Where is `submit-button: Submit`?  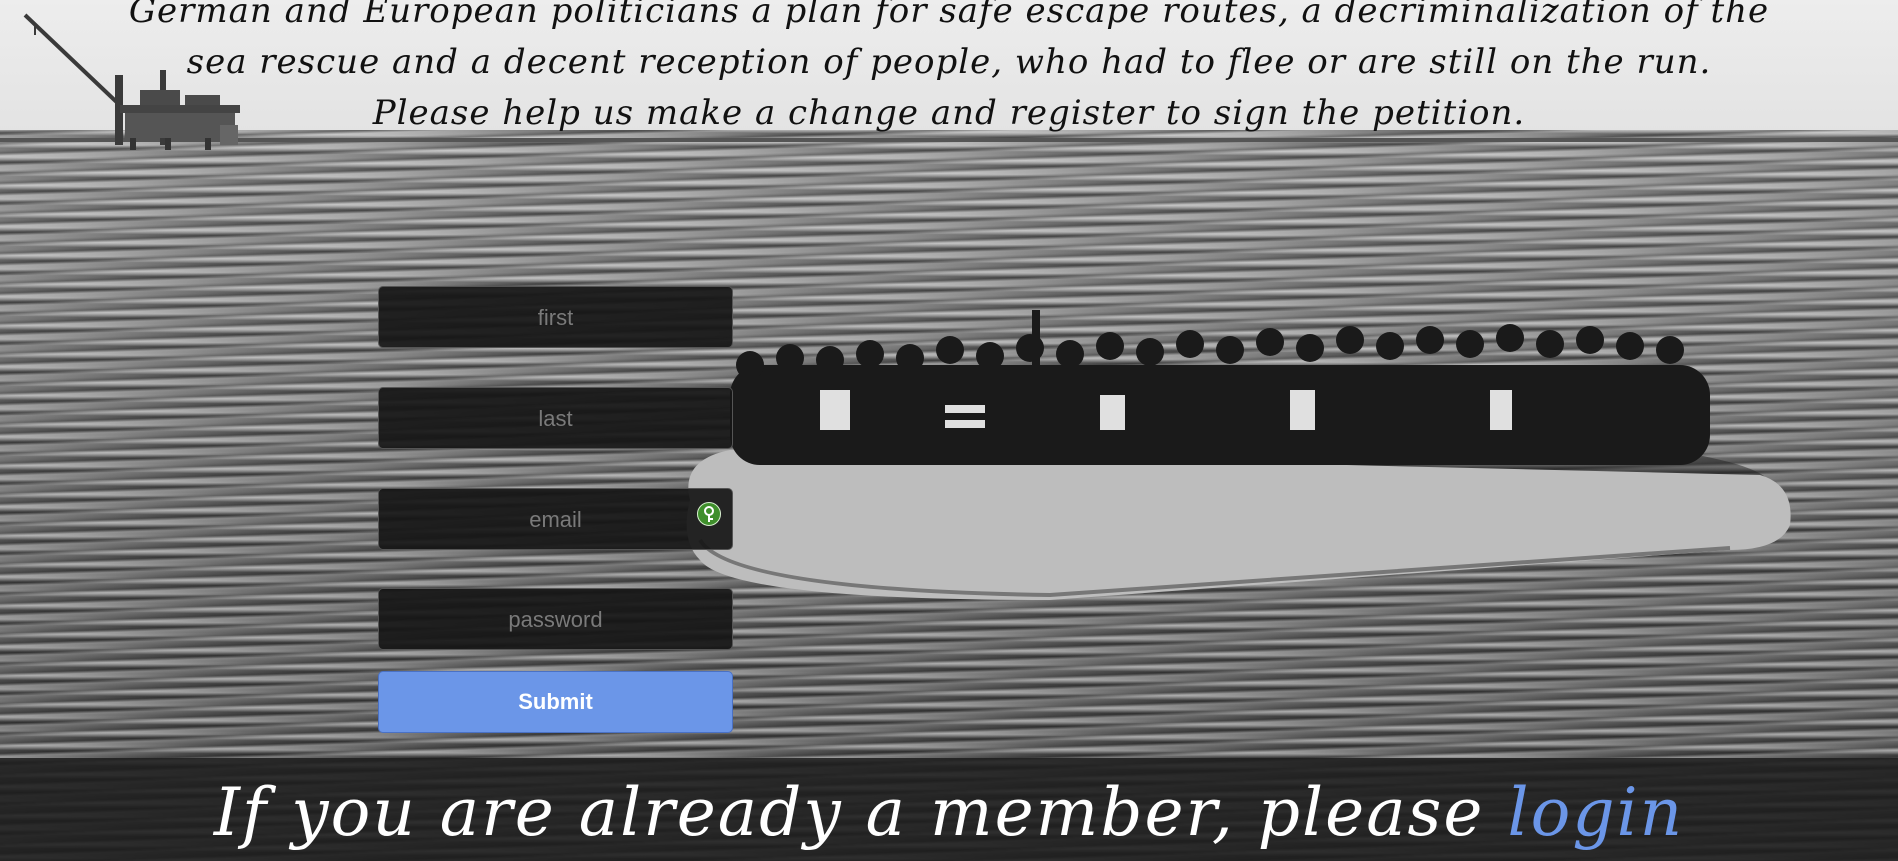 submit-button: Submit is located at coordinates (555, 702).